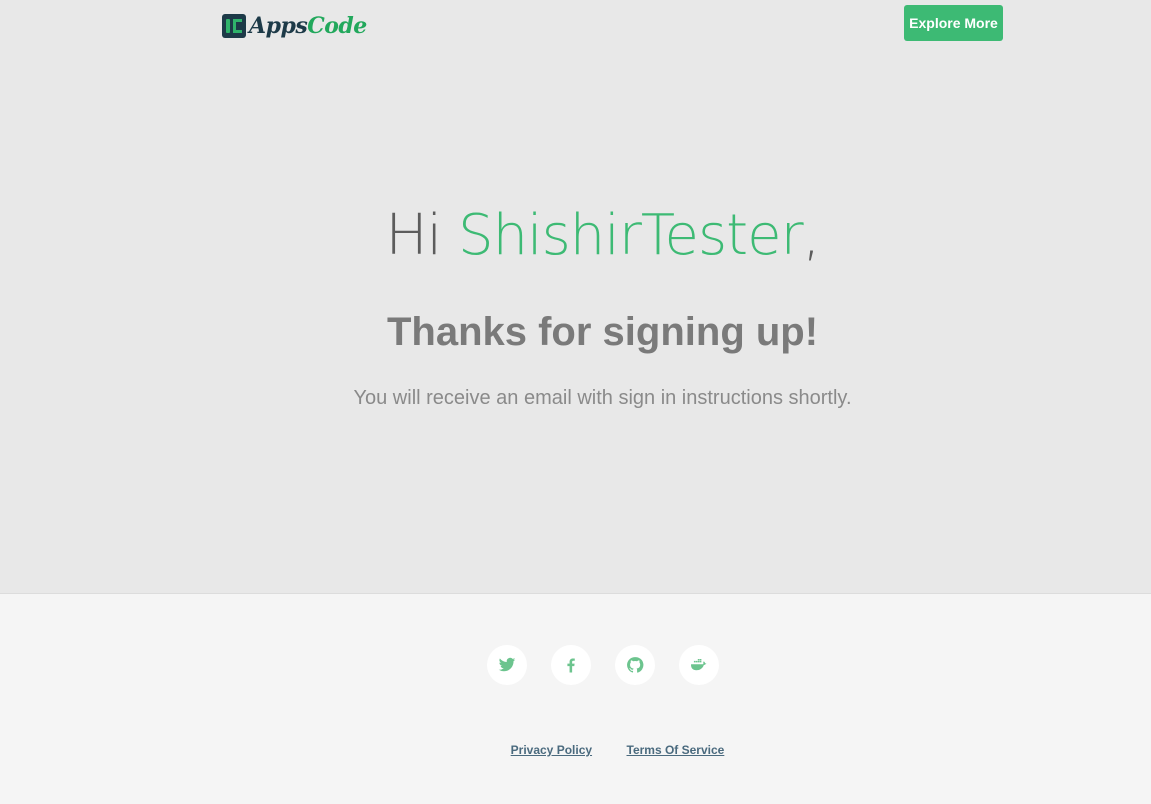 This screenshot has width=1151, height=804. Describe the element at coordinates (631, 235) in the screenshot. I see `username: ShishirTester` at that location.